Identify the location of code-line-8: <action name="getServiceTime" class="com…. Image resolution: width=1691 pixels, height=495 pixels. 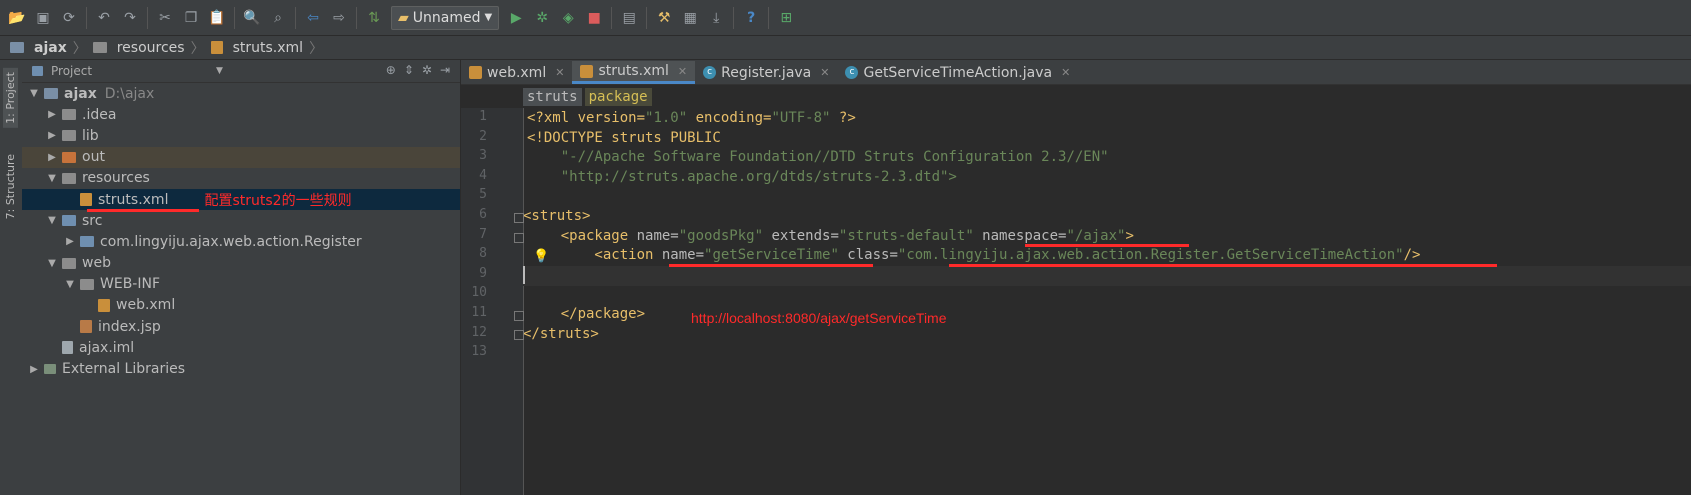
(973, 256).